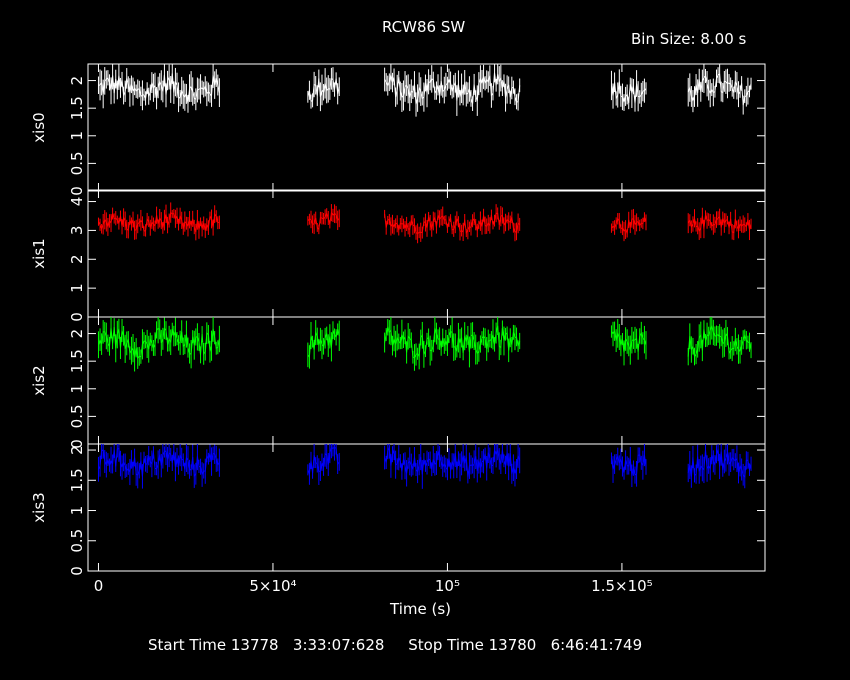 This screenshot has width=850, height=680. I want to click on y-tick-label-xis2: 2, so click(77, 334).